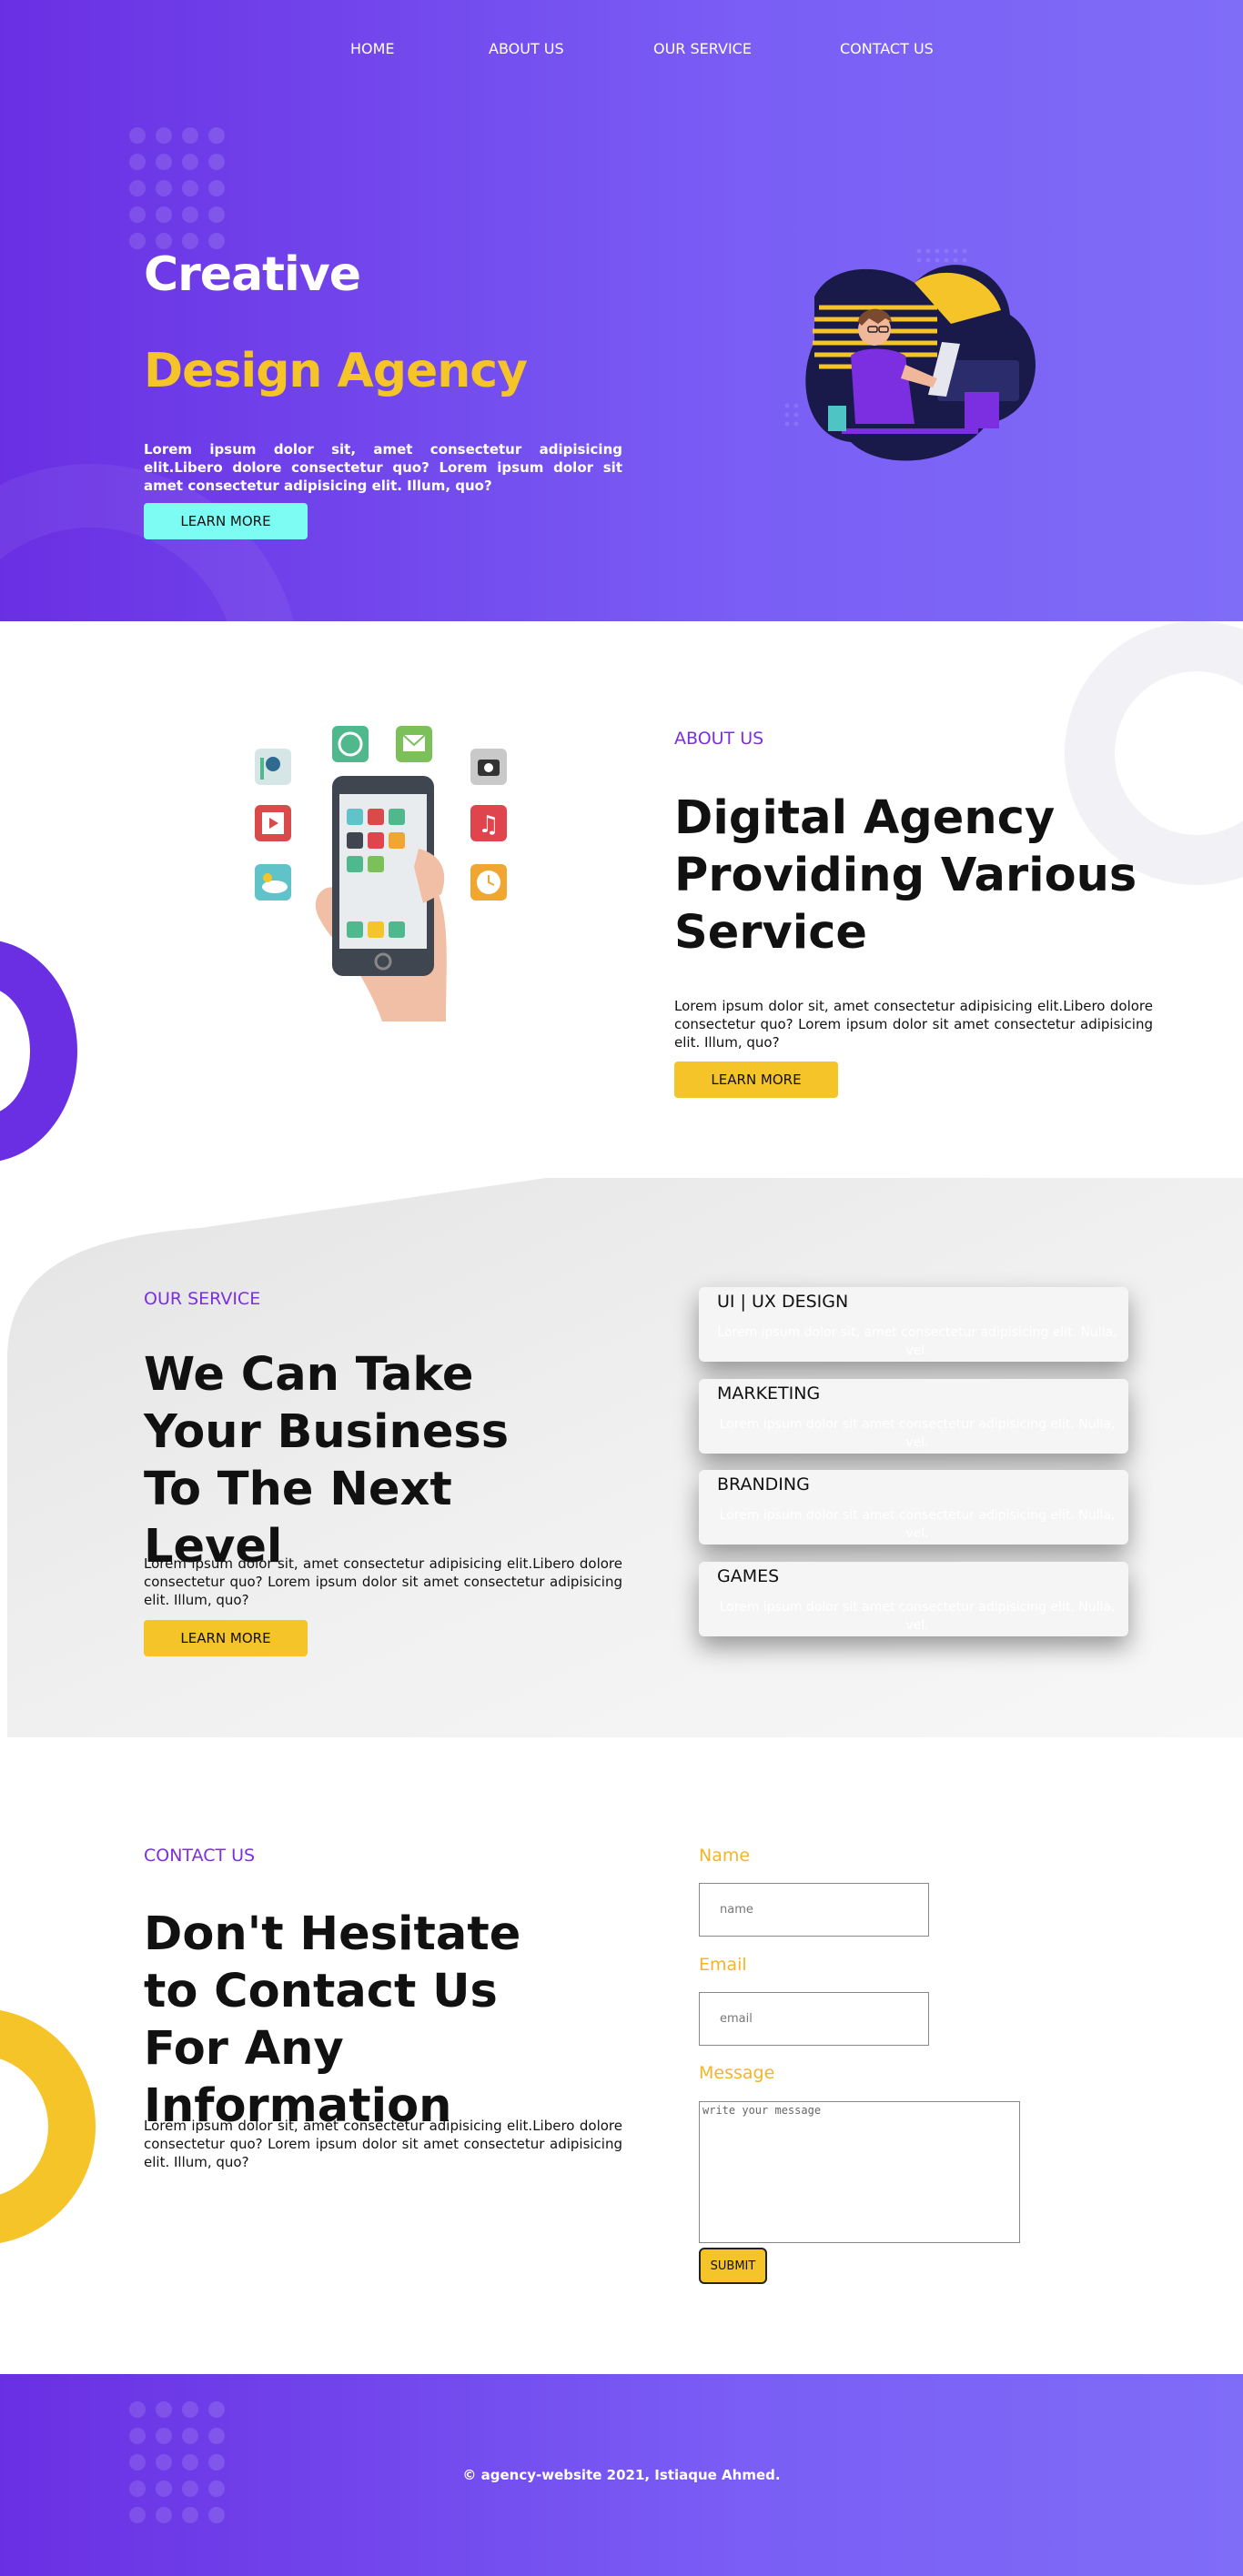  I want to click on service-card-title: MARKETING, so click(769, 1394).